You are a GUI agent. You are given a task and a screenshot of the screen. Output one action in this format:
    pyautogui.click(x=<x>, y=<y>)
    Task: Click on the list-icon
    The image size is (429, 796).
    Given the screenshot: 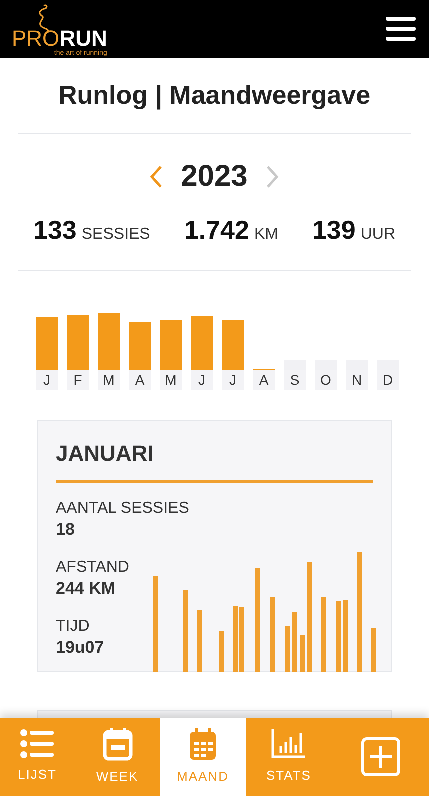 What is the action you would take?
    pyautogui.click(x=38, y=744)
    